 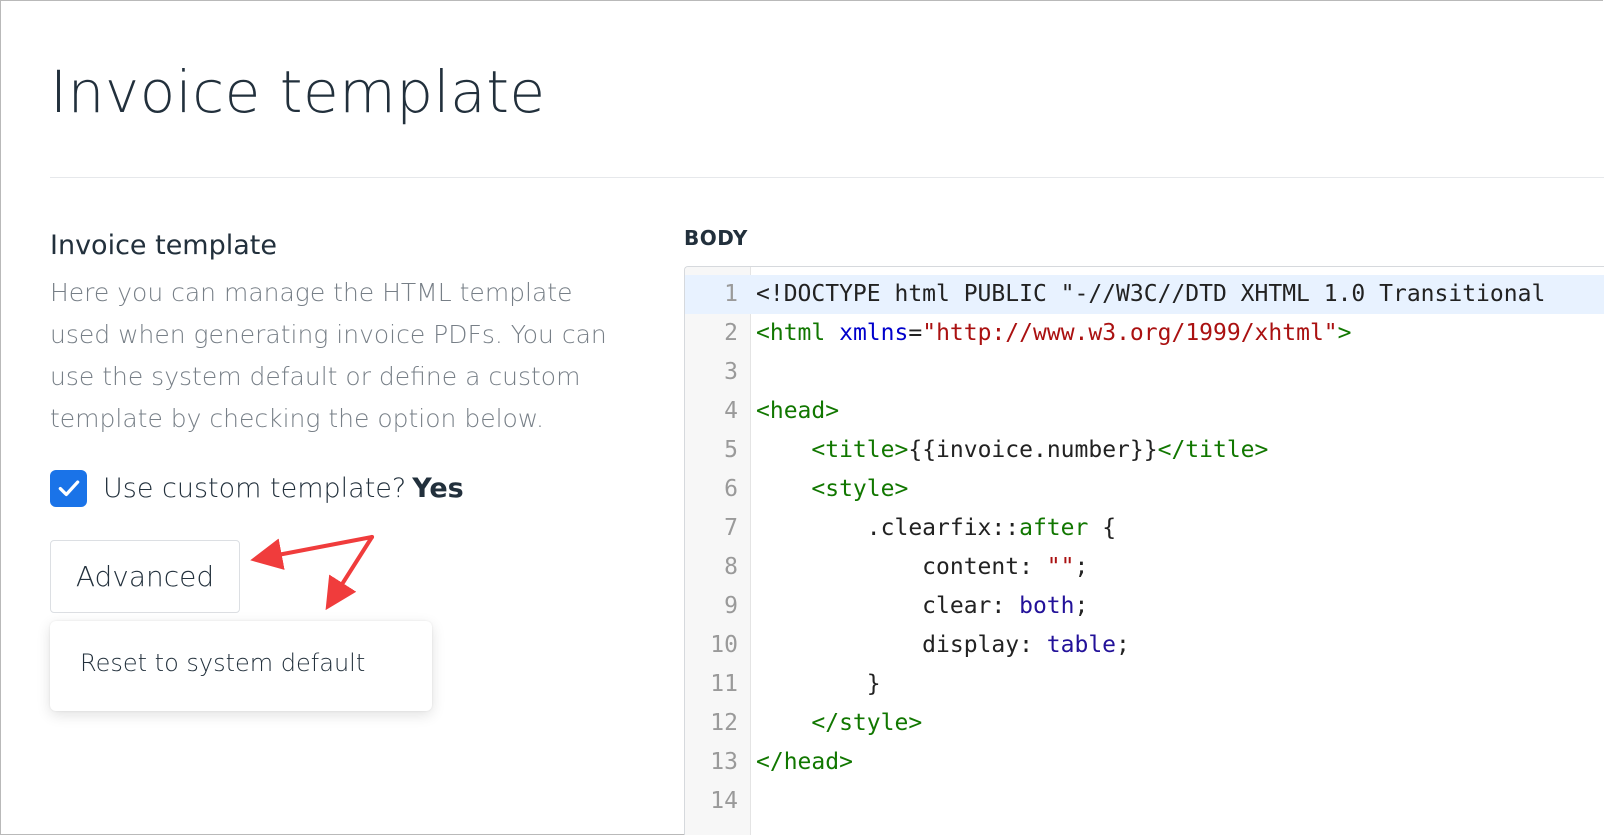 What do you see at coordinates (731, 411) in the screenshot?
I see `line-number: 4` at bounding box center [731, 411].